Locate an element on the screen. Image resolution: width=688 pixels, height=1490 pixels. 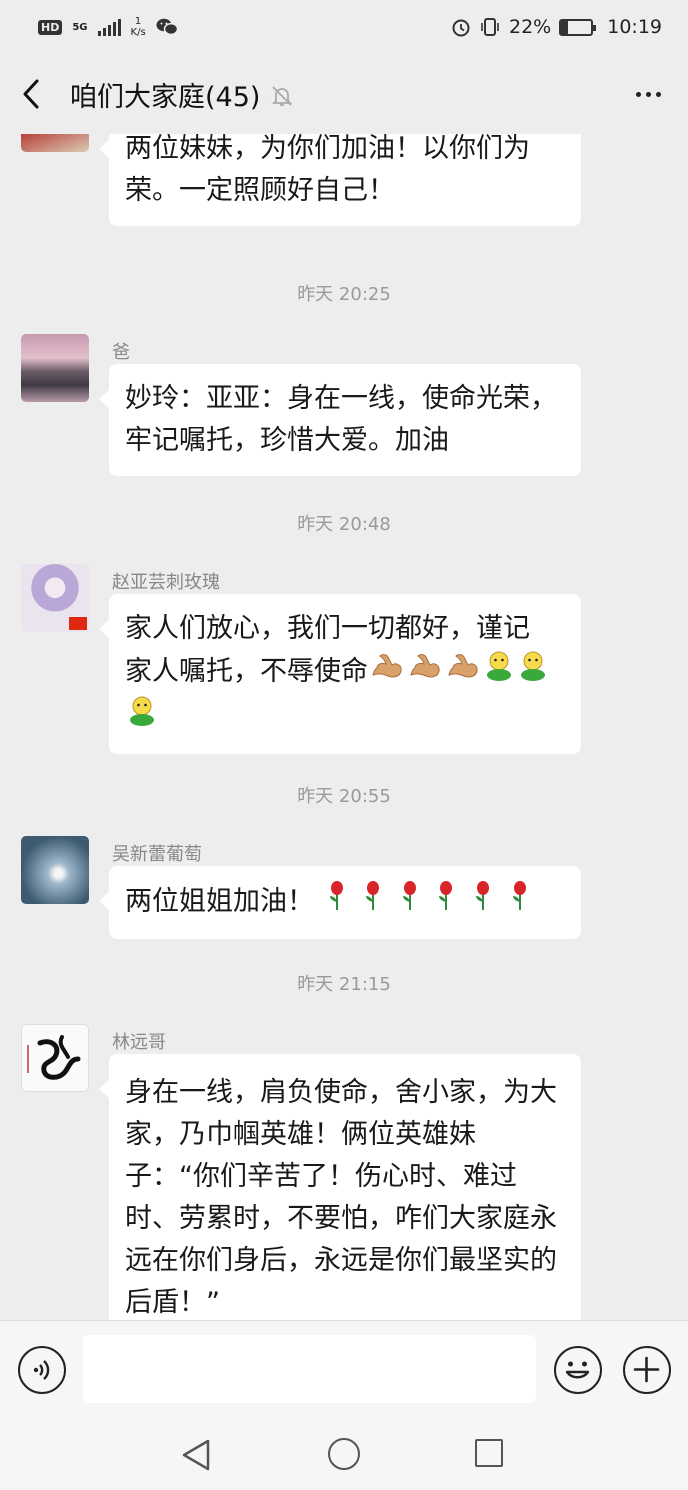
network-speed: 1 K/s is located at coordinates (138, 27).